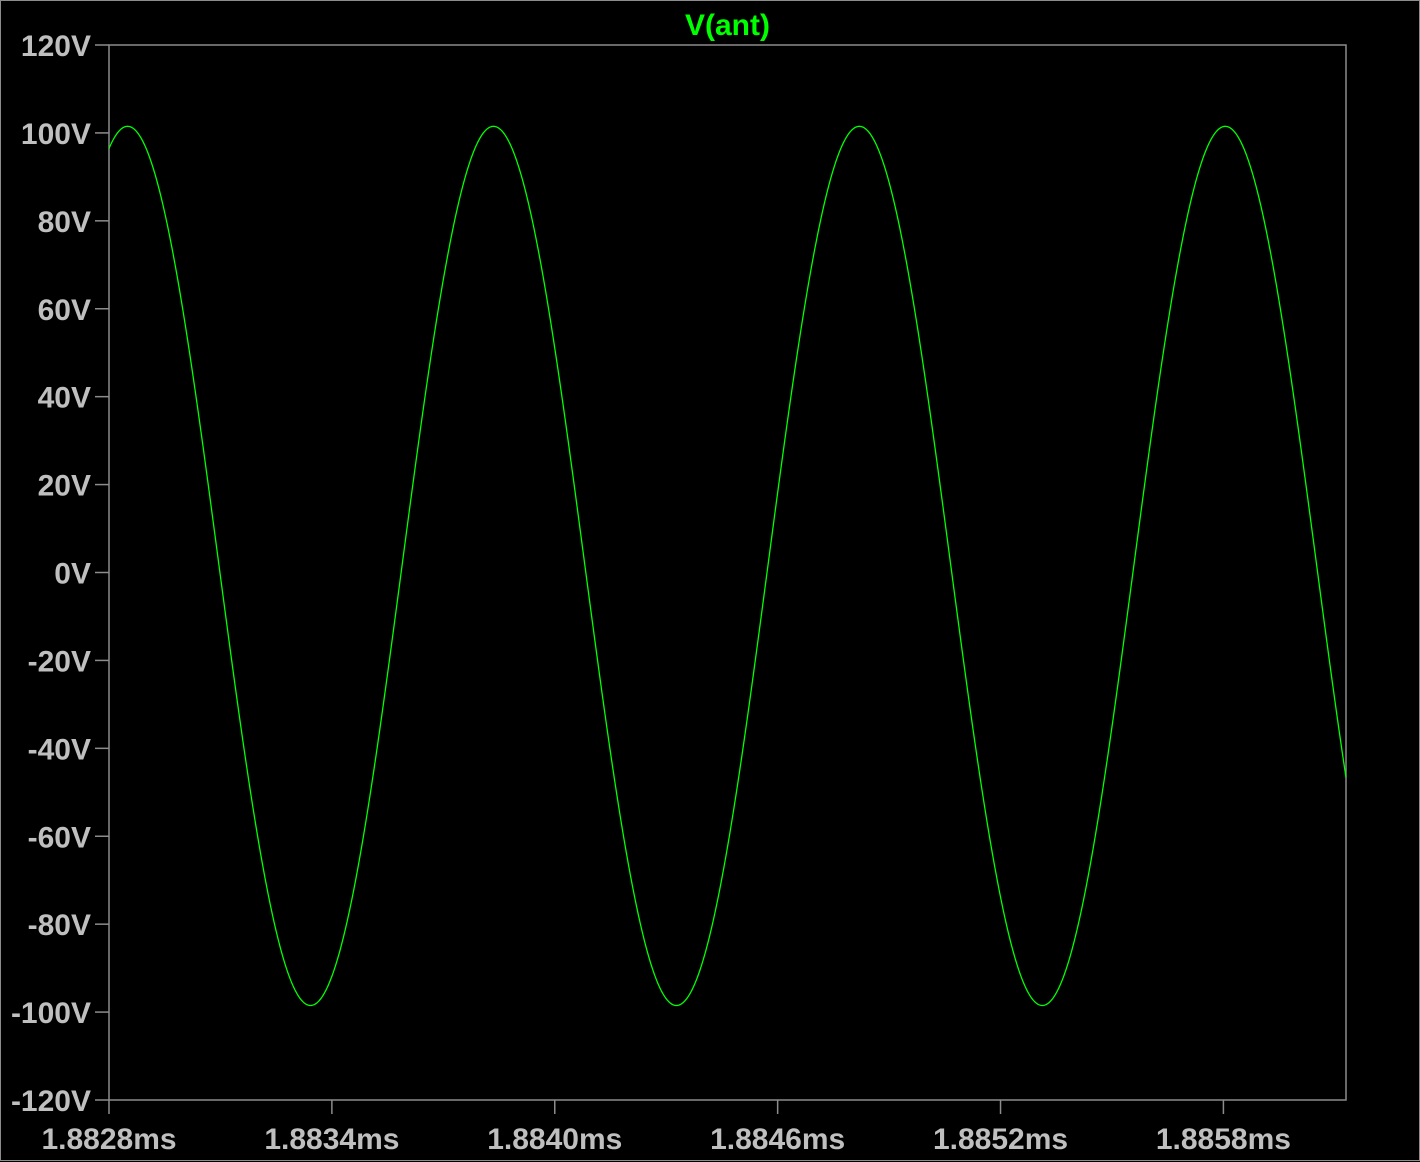  Describe the element at coordinates (777, 1139) in the screenshot. I see `x-tick-label: 1.8846ms` at that location.